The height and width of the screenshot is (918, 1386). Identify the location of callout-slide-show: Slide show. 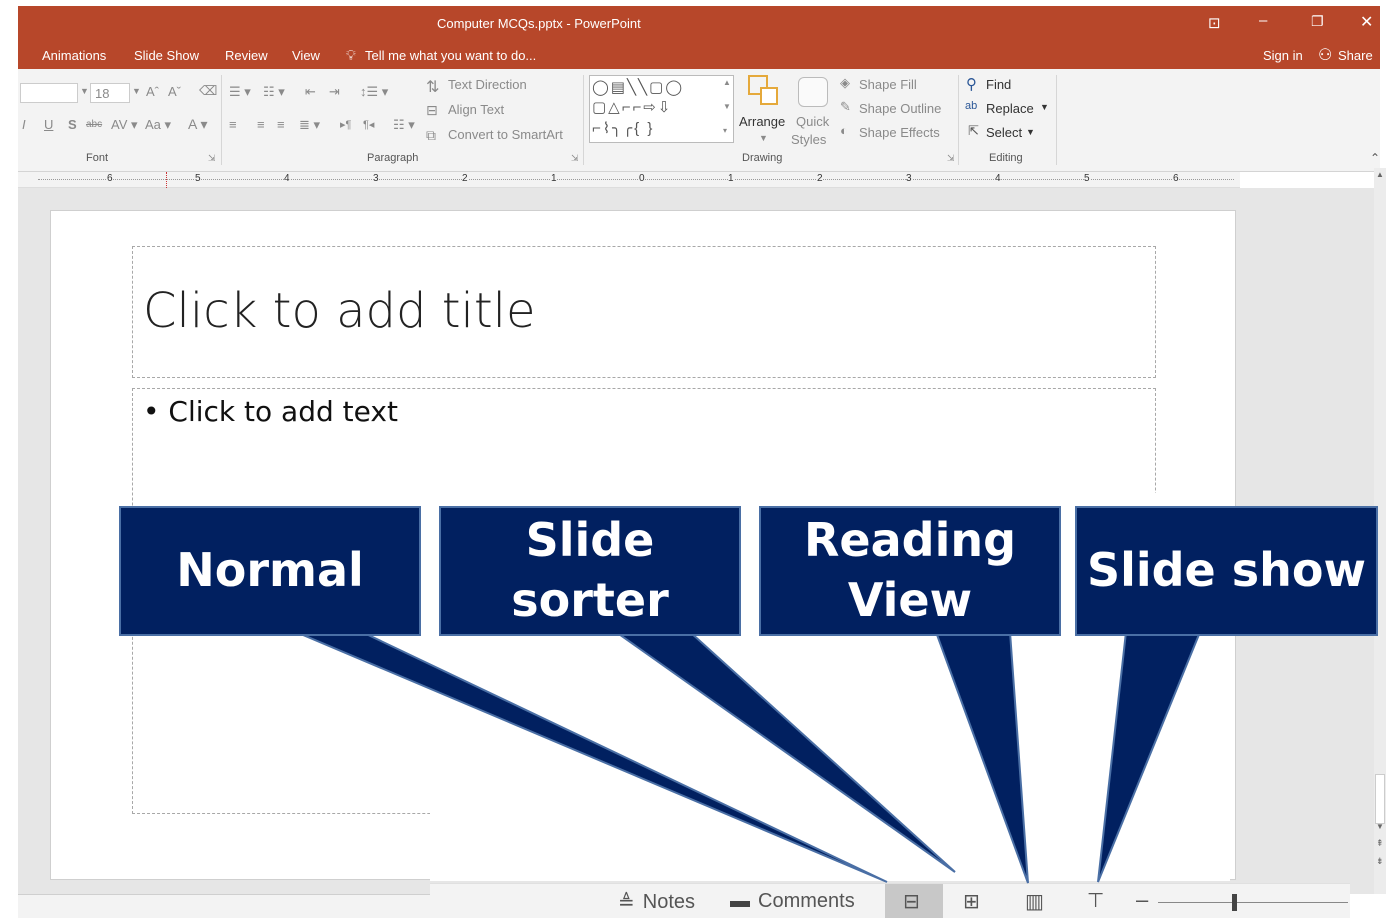
(1226, 571).